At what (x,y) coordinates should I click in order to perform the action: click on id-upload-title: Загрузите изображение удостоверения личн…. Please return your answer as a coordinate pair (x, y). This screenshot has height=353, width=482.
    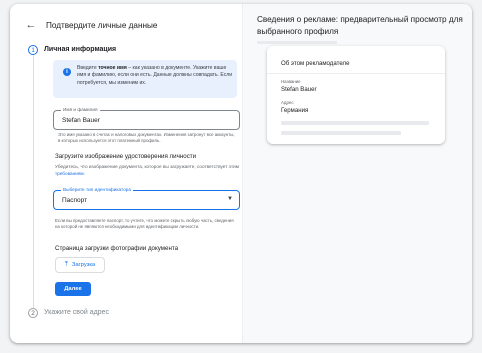
    Looking at the image, I should click on (126, 156).